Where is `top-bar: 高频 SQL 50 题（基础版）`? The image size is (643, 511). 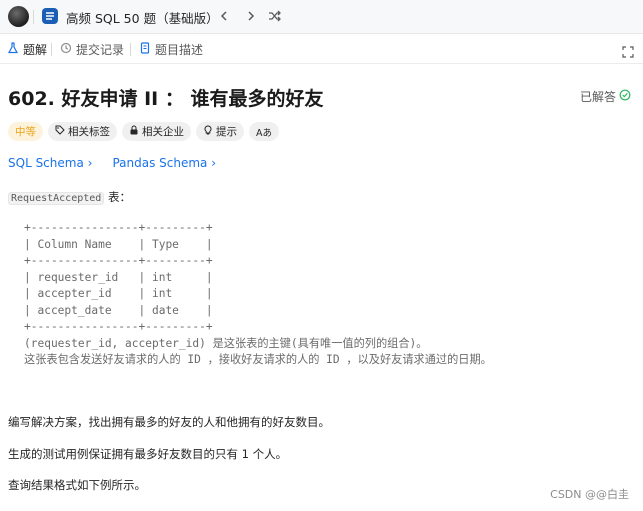
top-bar: 高频 SQL 50 题（基础版） is located at coordinates (321, 17).